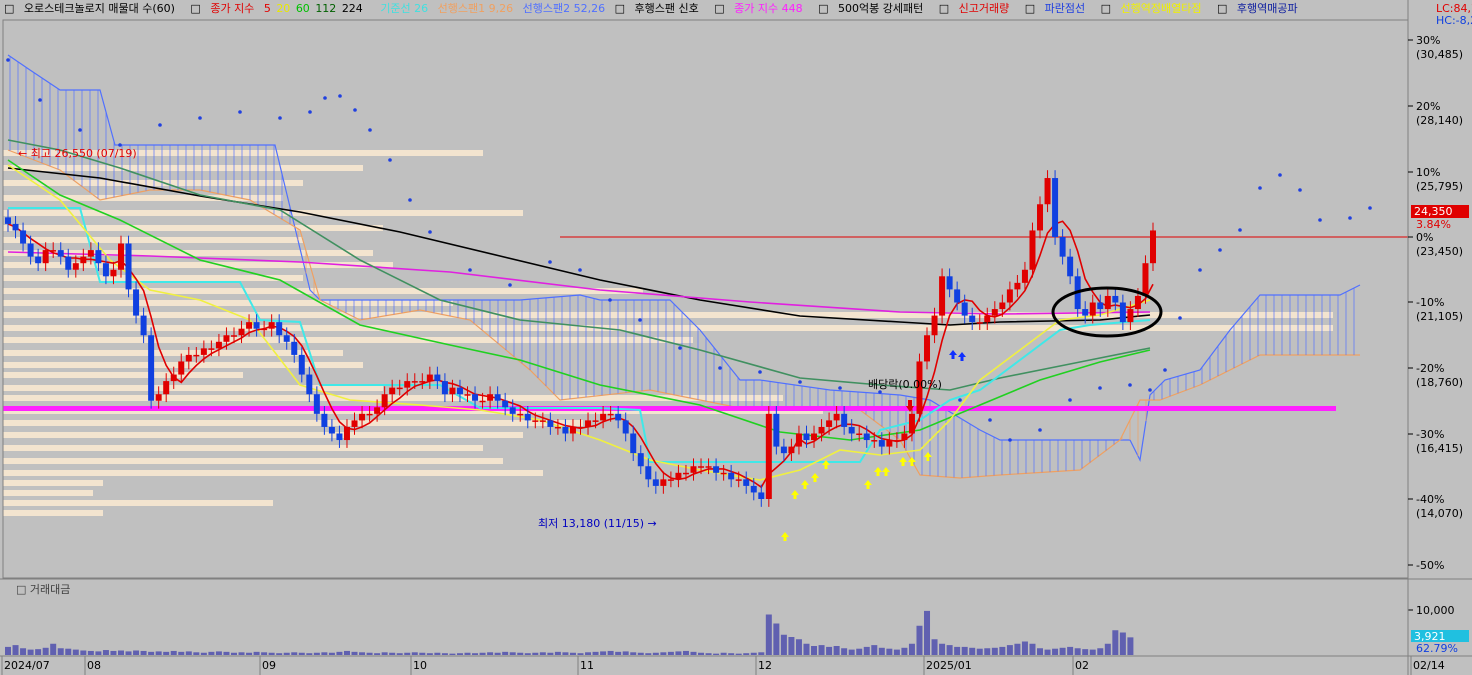 Image resolution: width=1472 pixels, height=675 pixels. I want to click on date-axis-label: 2025/01, so click(949, 665).